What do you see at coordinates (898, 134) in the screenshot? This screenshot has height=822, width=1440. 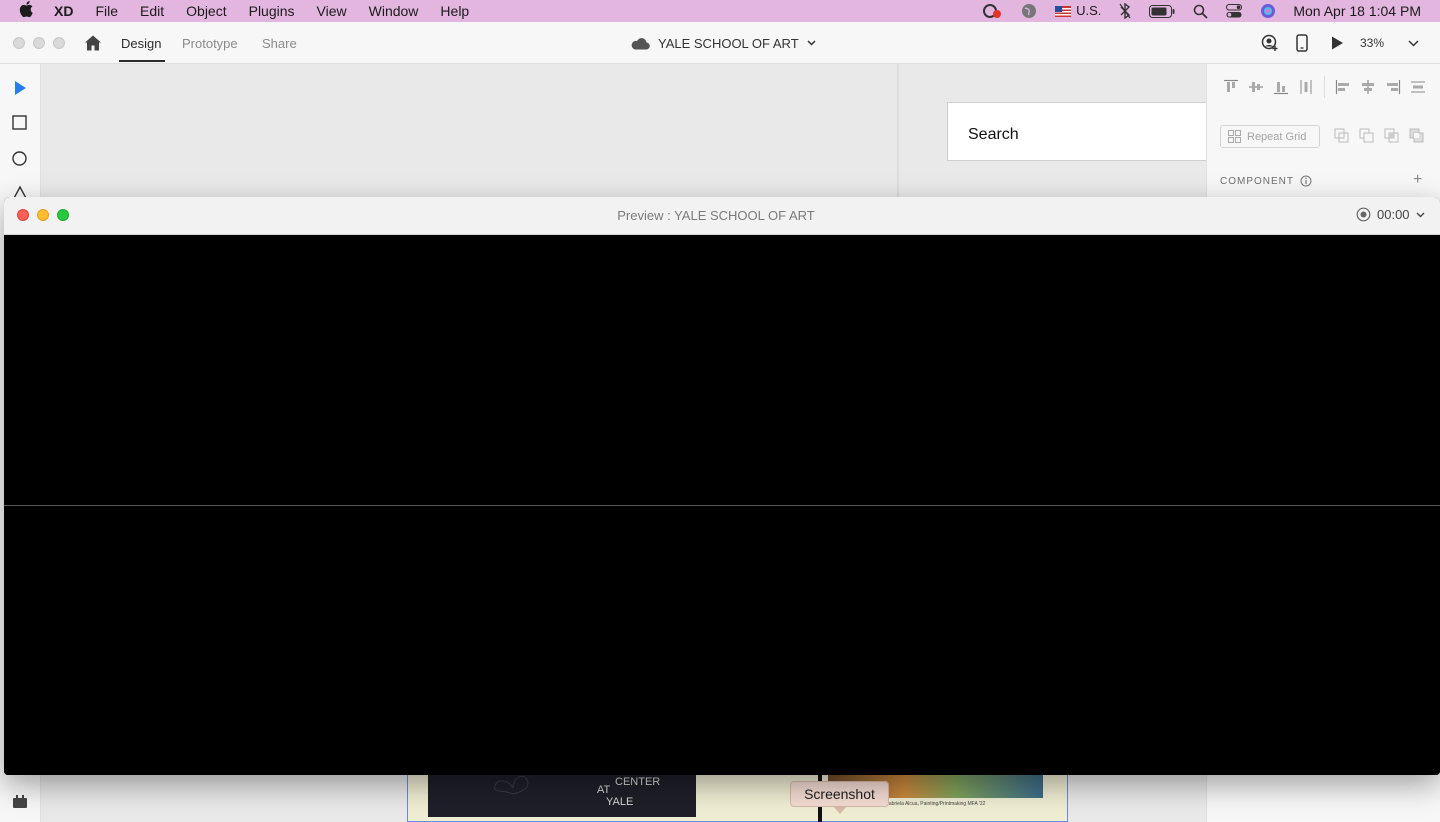 I see `artboard-edge` at bounding box center [898, 134].